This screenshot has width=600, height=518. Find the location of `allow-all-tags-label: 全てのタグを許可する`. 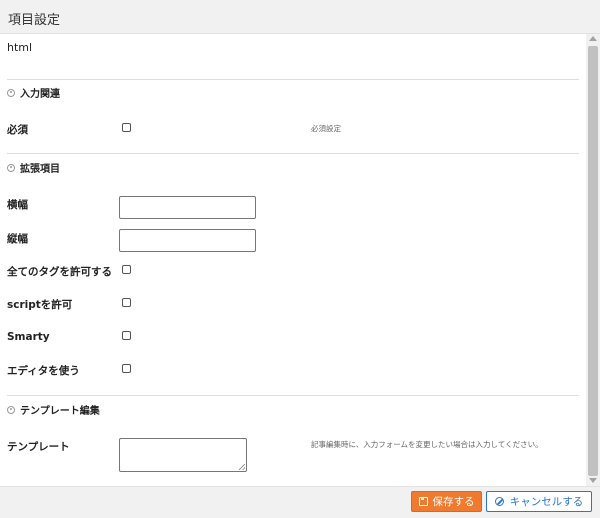

allow-all-tags-label: 全てのタグを許可する is located at coordinates (59, 272).